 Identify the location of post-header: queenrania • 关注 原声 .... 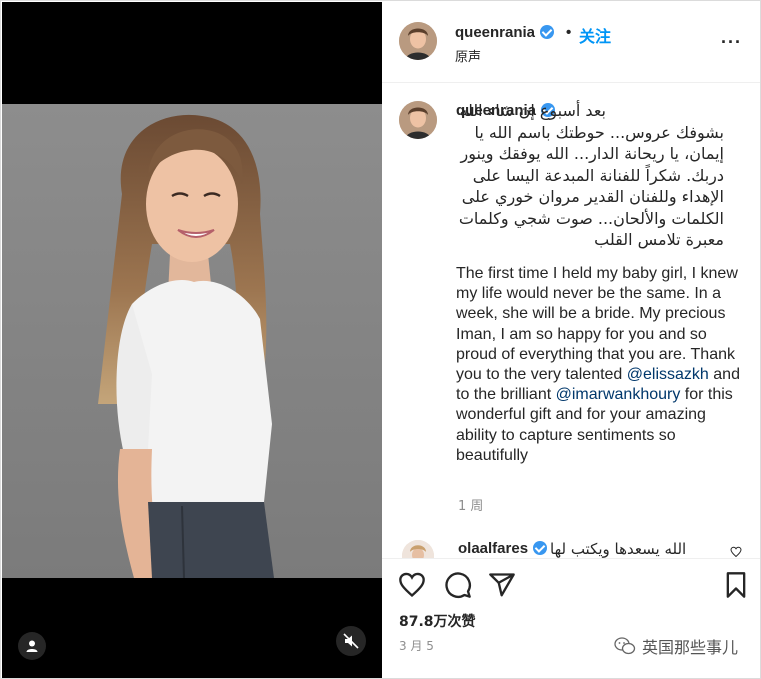
(571, 42).